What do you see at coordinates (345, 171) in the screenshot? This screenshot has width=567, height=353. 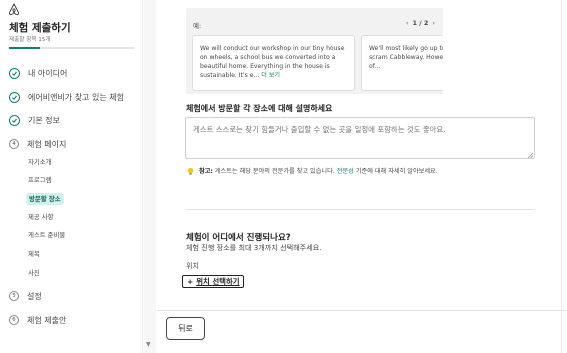 I see `expertise-link: 전문성` at bounding box center [345, 171].